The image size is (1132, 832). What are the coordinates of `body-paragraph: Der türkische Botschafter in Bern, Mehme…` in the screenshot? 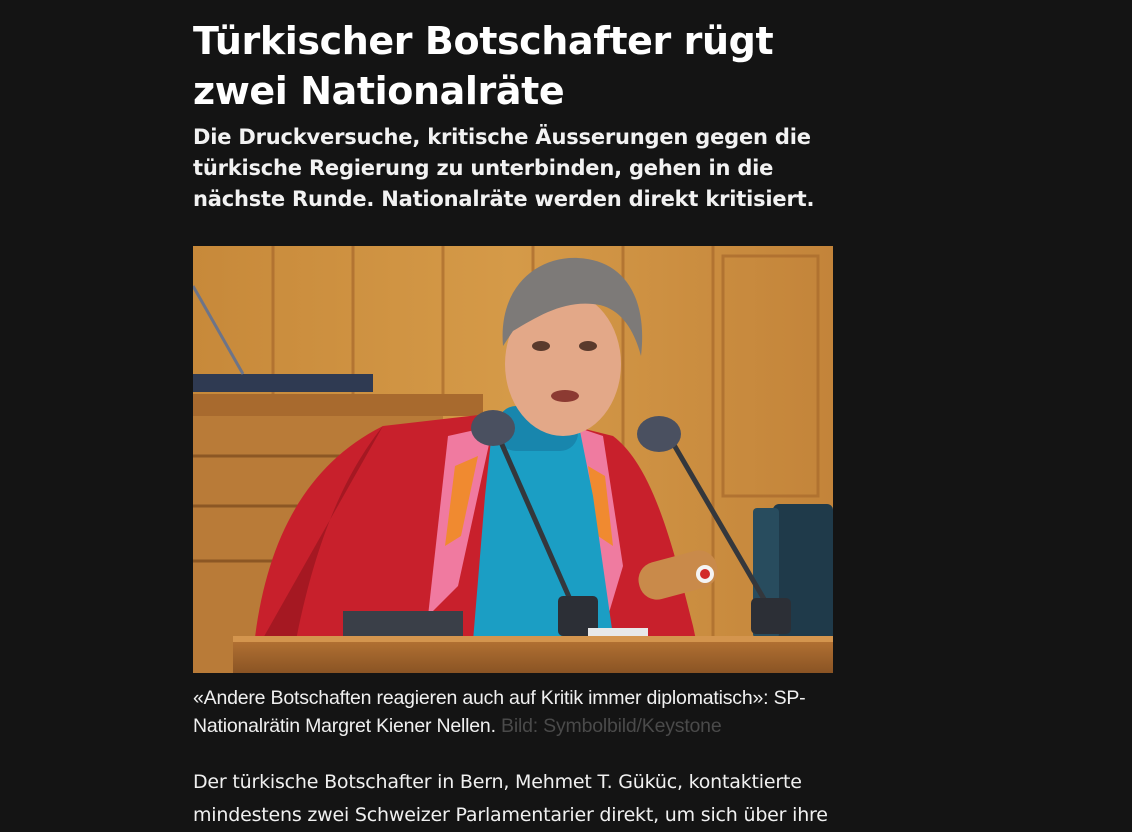 It's located at (510, 798).